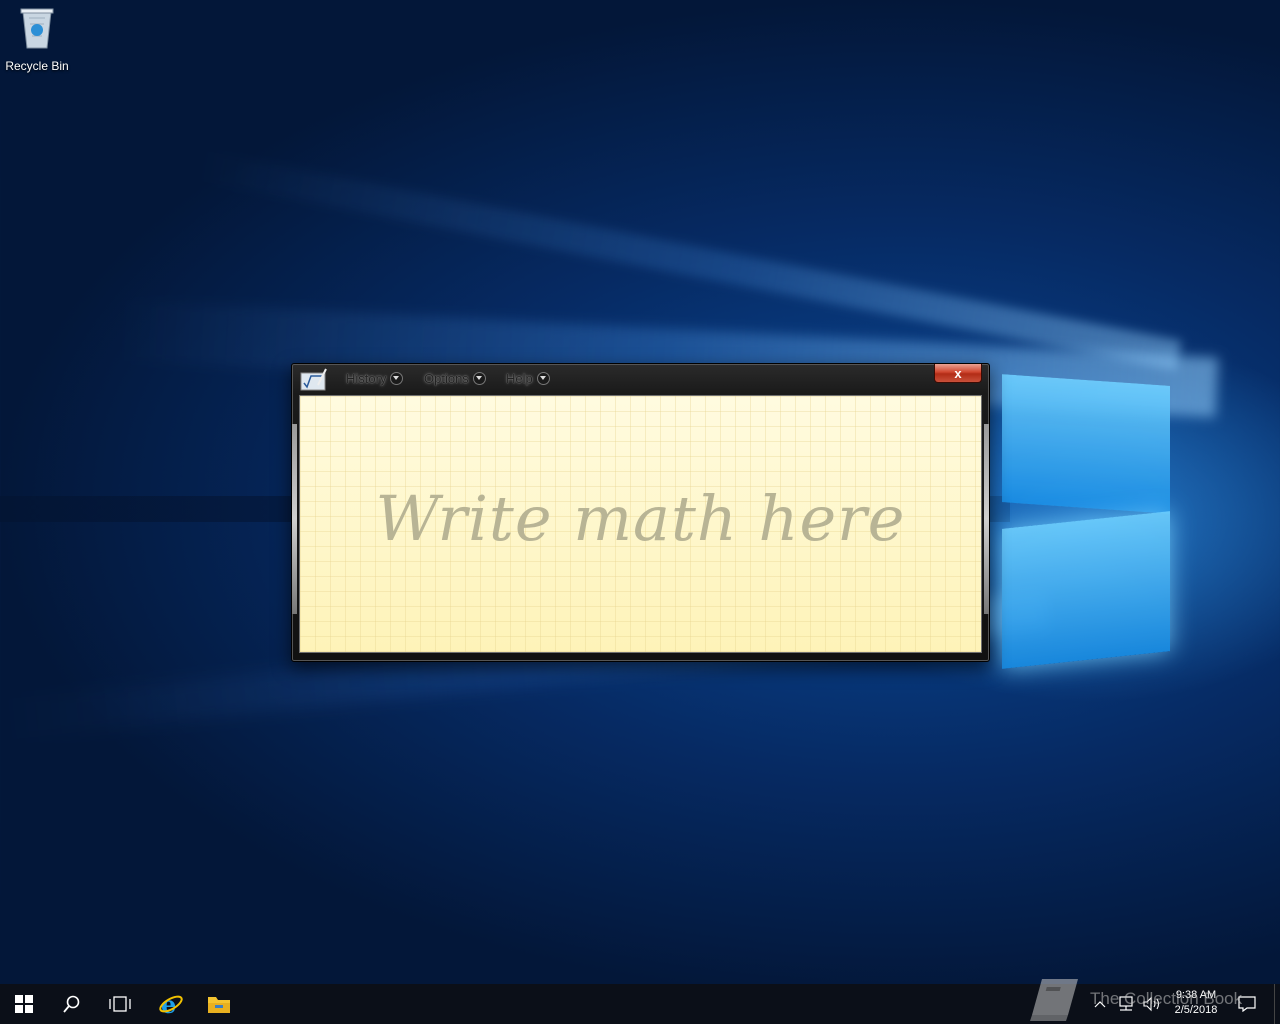  I want to click on show-desktop-button, so click(1277, 1004).